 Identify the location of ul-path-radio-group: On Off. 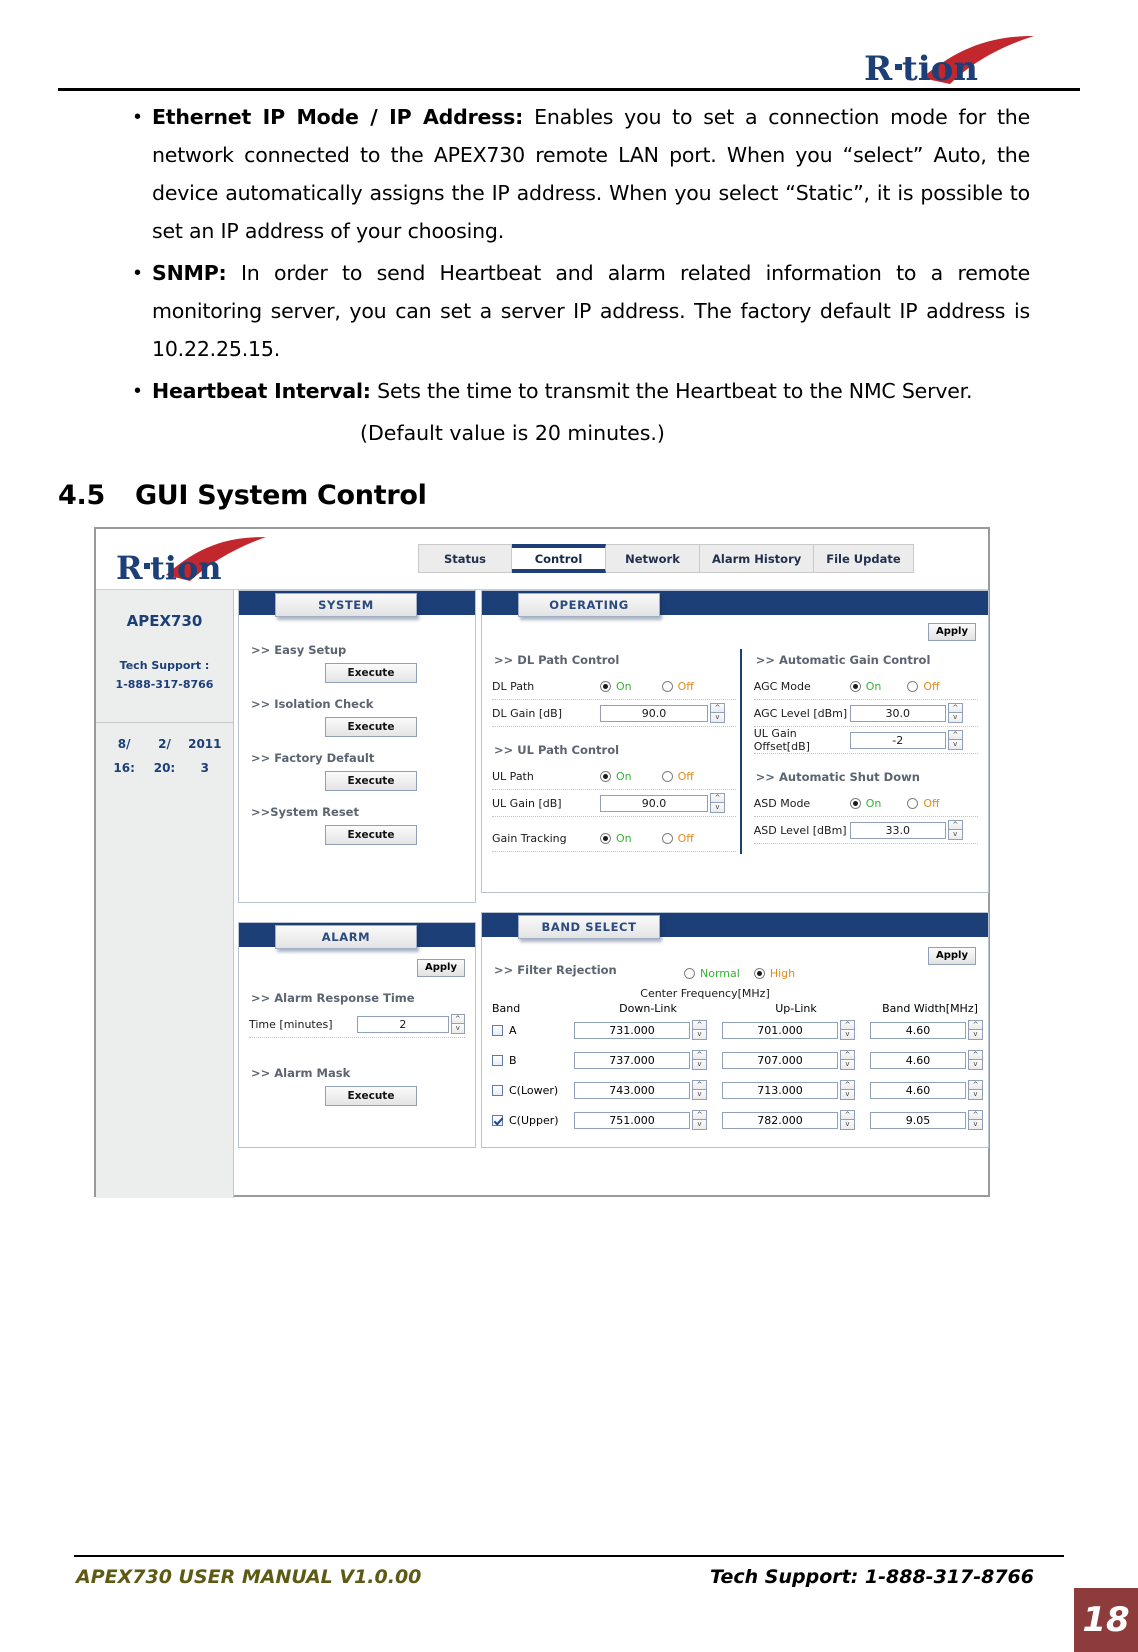
(647, 776).